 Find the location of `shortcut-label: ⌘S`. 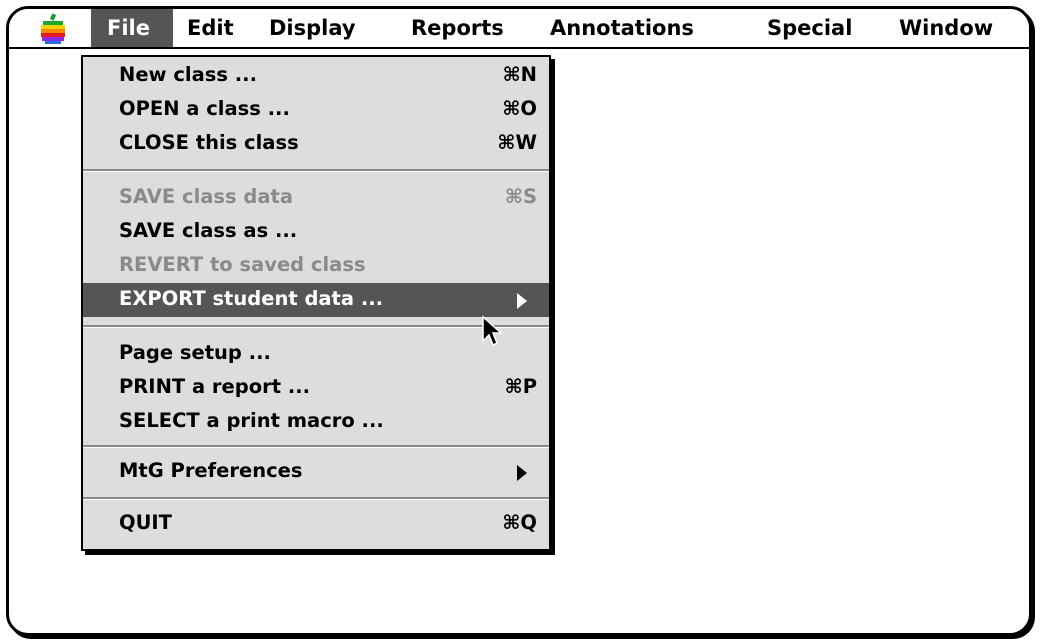

shortcut-label: ⌘S is located at coordinates (520, 196).